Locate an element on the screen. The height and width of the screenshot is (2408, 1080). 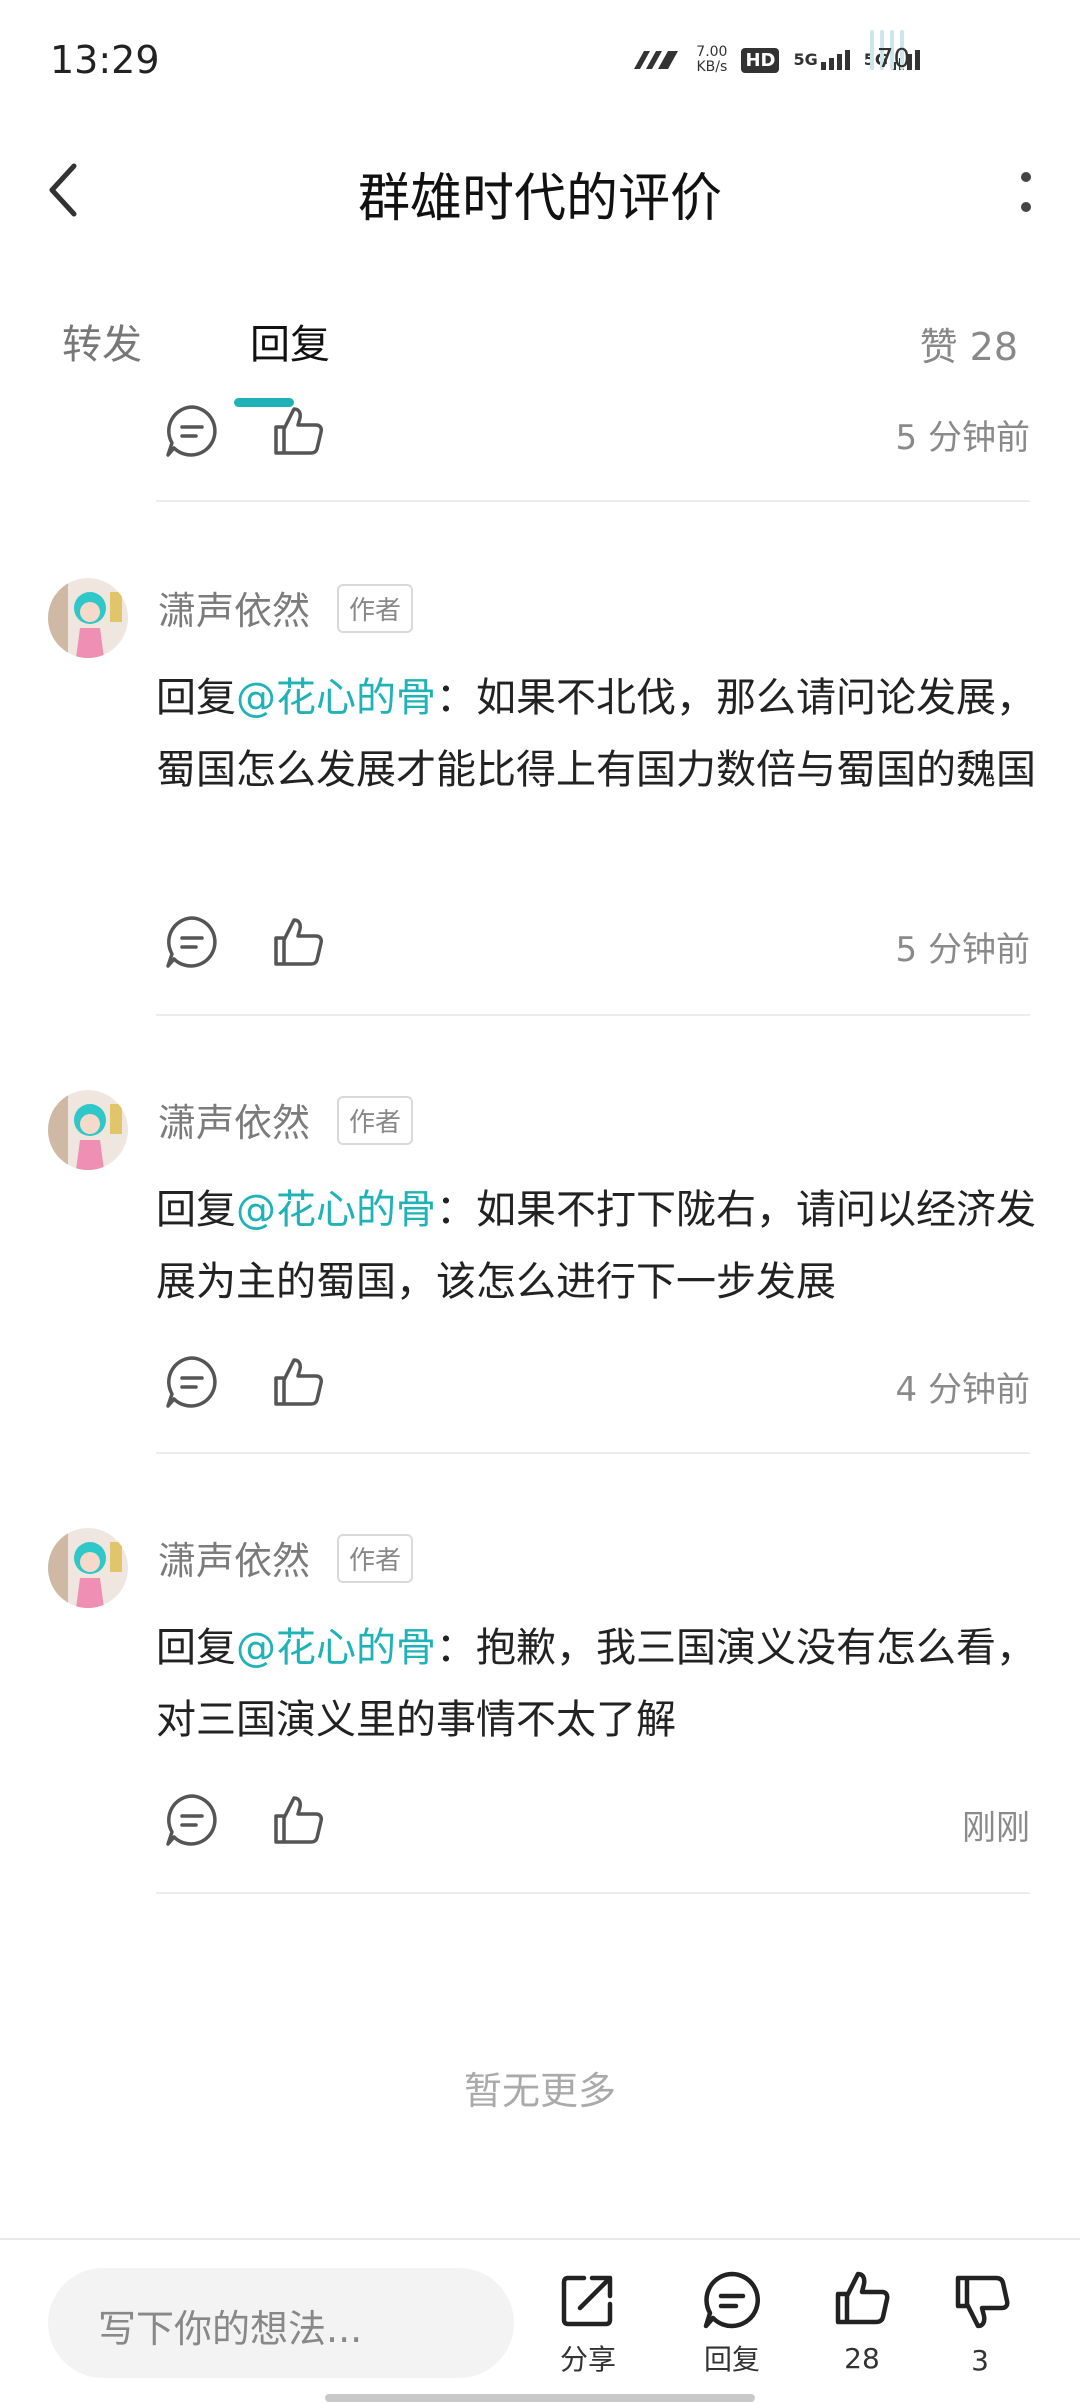
net-speed: 7.00 KB/s is located at coordinates (712, 59).